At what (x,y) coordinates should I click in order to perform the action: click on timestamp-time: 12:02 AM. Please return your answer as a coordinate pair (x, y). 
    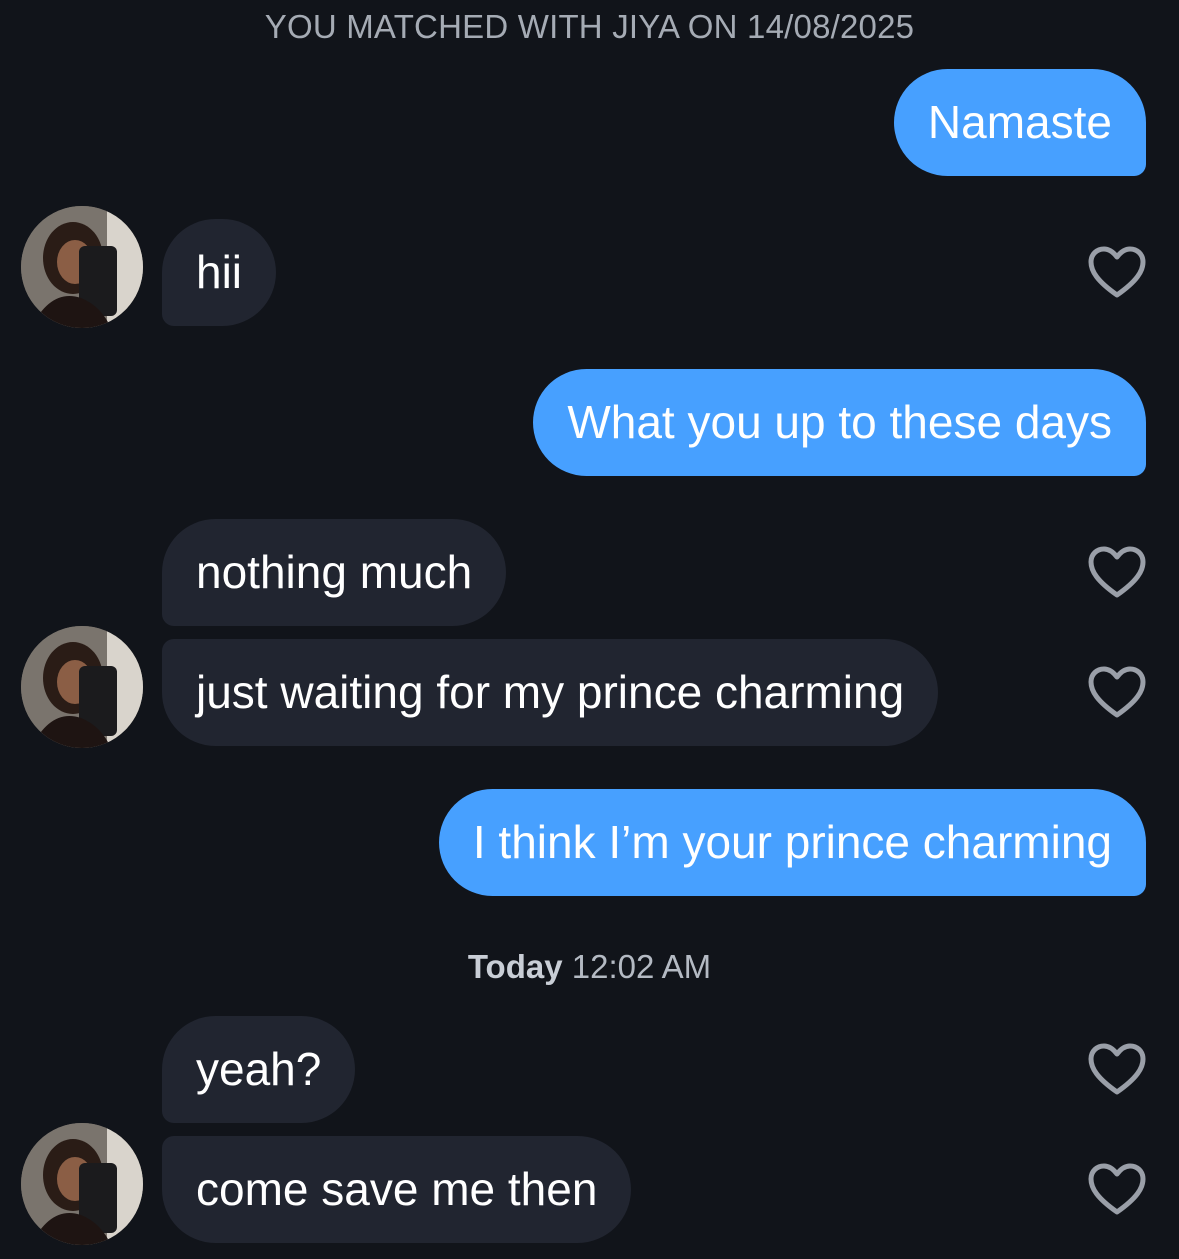
    Looking at the image, I should click on (641, 966).